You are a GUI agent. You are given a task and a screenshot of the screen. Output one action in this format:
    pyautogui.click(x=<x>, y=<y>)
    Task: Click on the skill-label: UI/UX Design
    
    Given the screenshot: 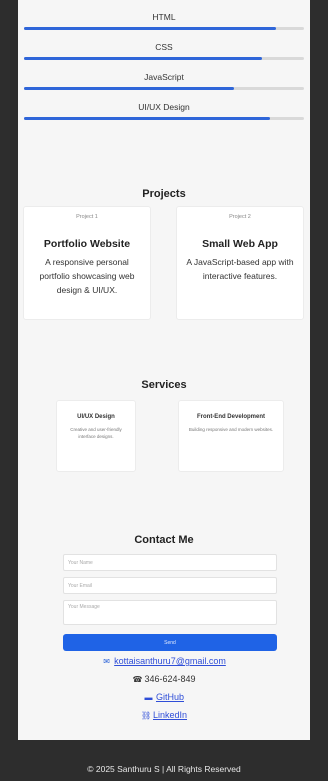 What is the action you would take?
    pyautogui.click(x=164, y=107)
    